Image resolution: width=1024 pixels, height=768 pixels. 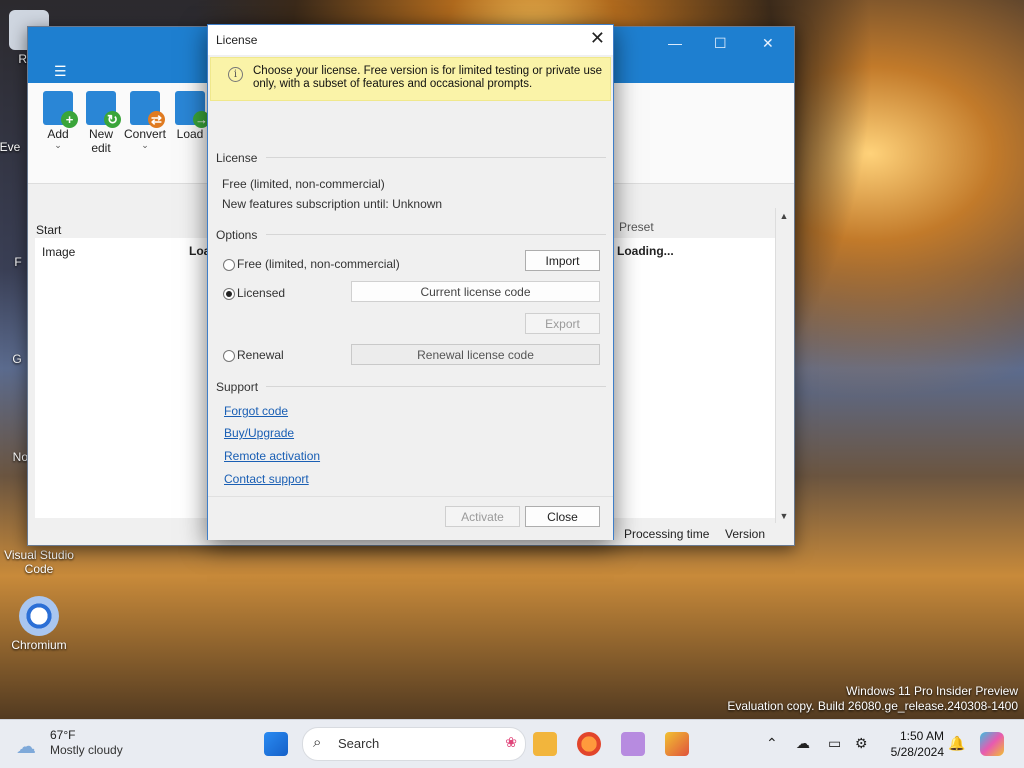 I want to click on buy-upgrade-link: Buy/Upgrade, so click(x=259, y=433).